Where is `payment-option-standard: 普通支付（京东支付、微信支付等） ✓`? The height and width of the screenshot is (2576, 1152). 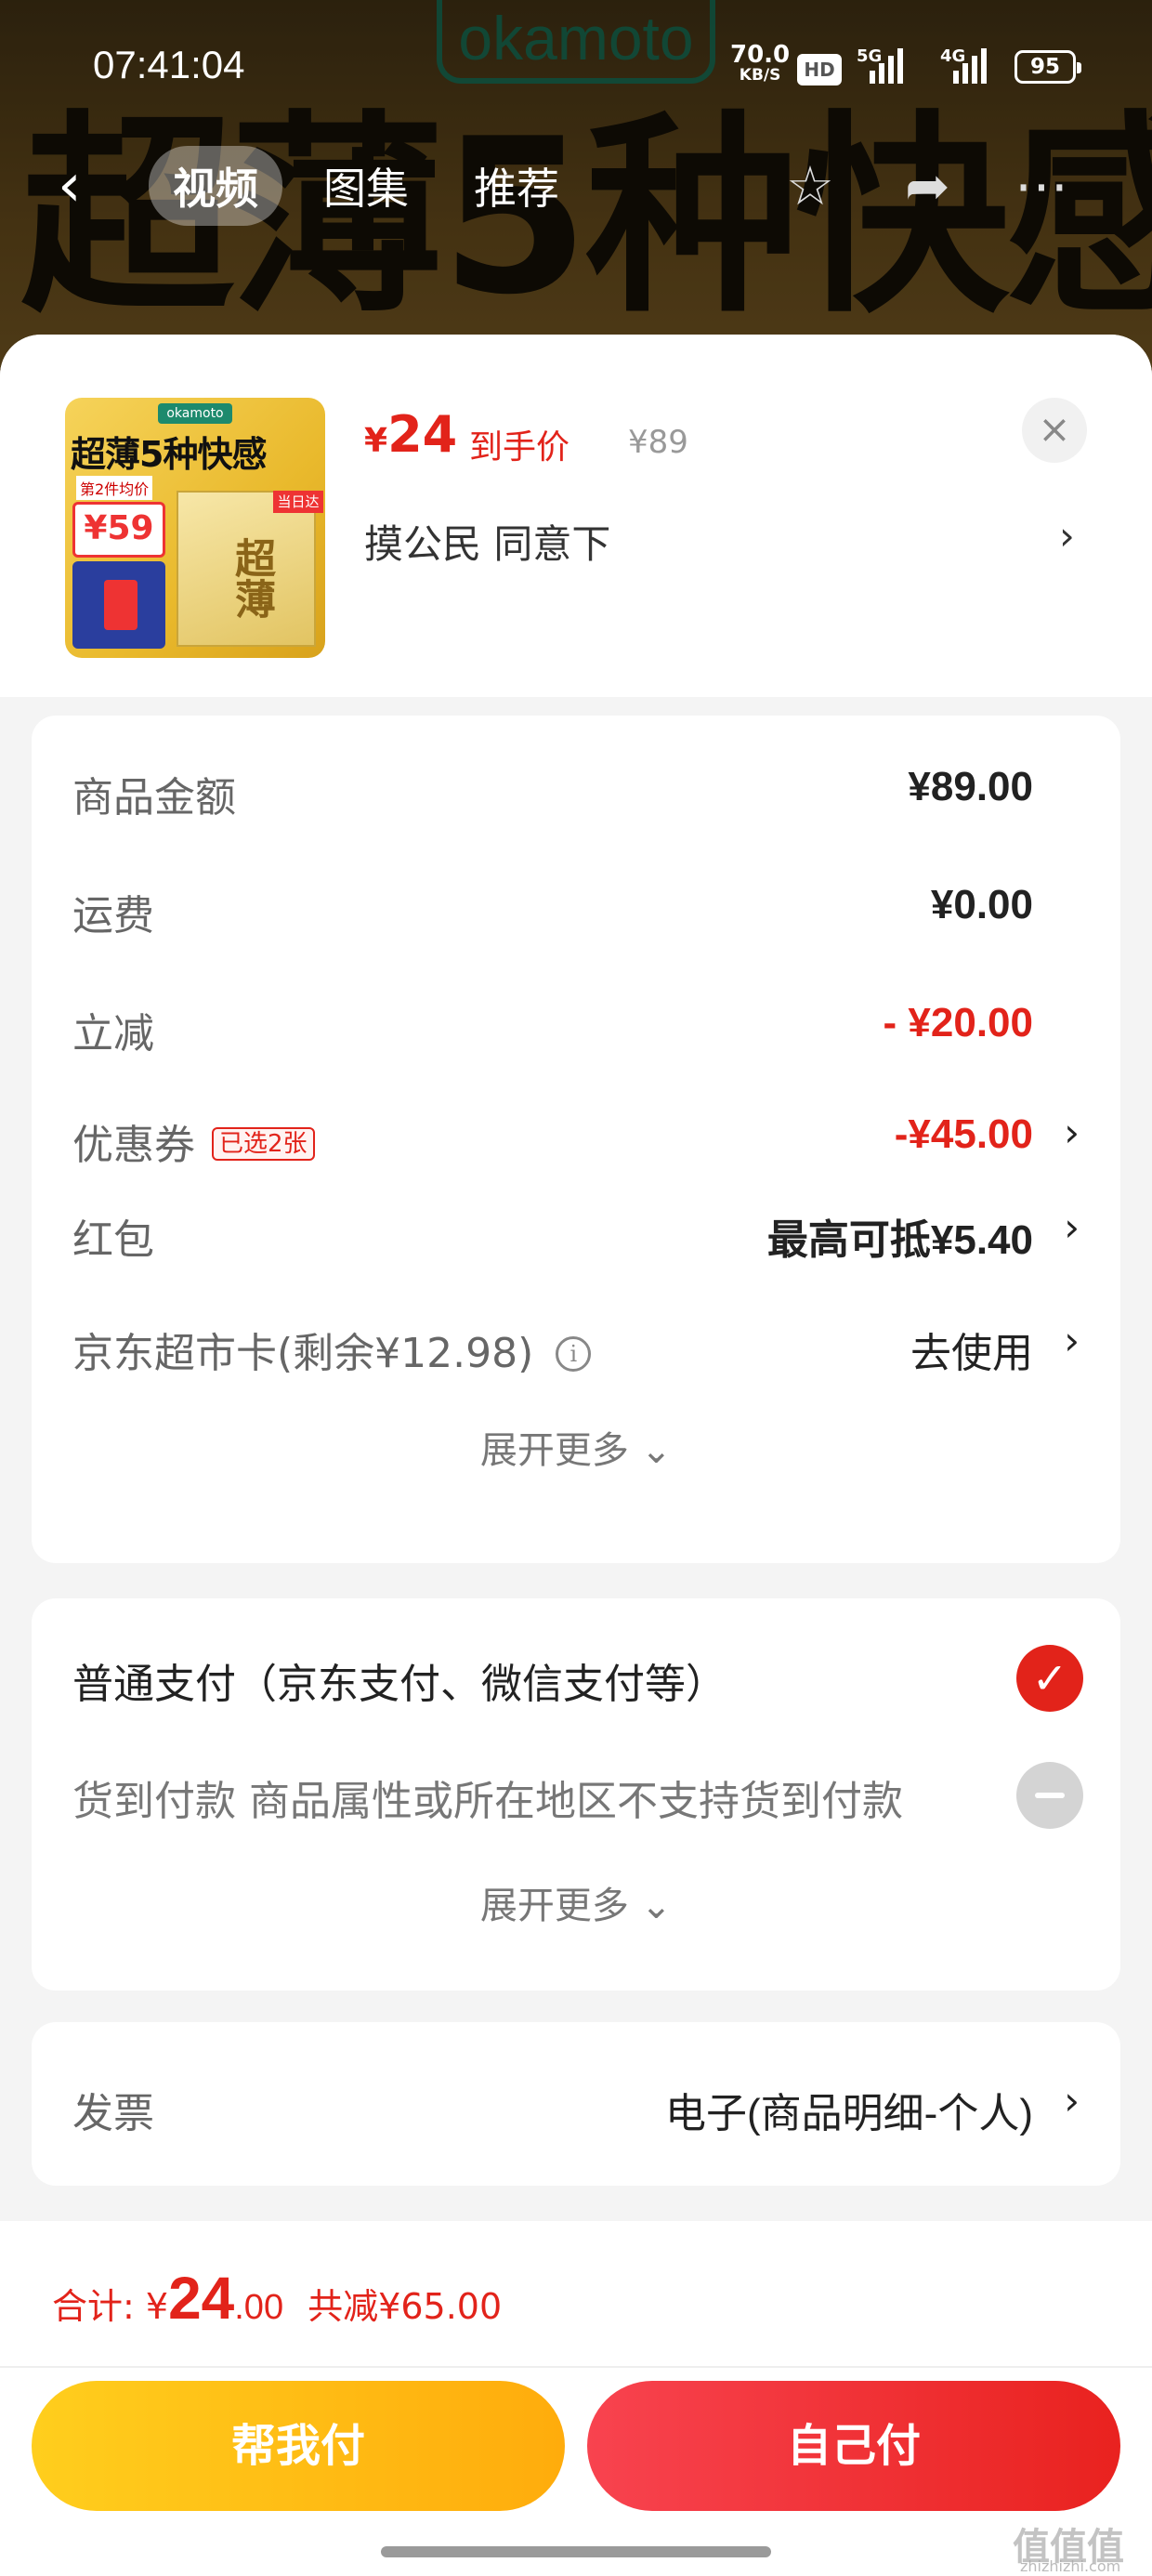 payment-option-standard: 普通支付（京东支付、微信支付等） ✓ is located at coordinates (577, 1673).